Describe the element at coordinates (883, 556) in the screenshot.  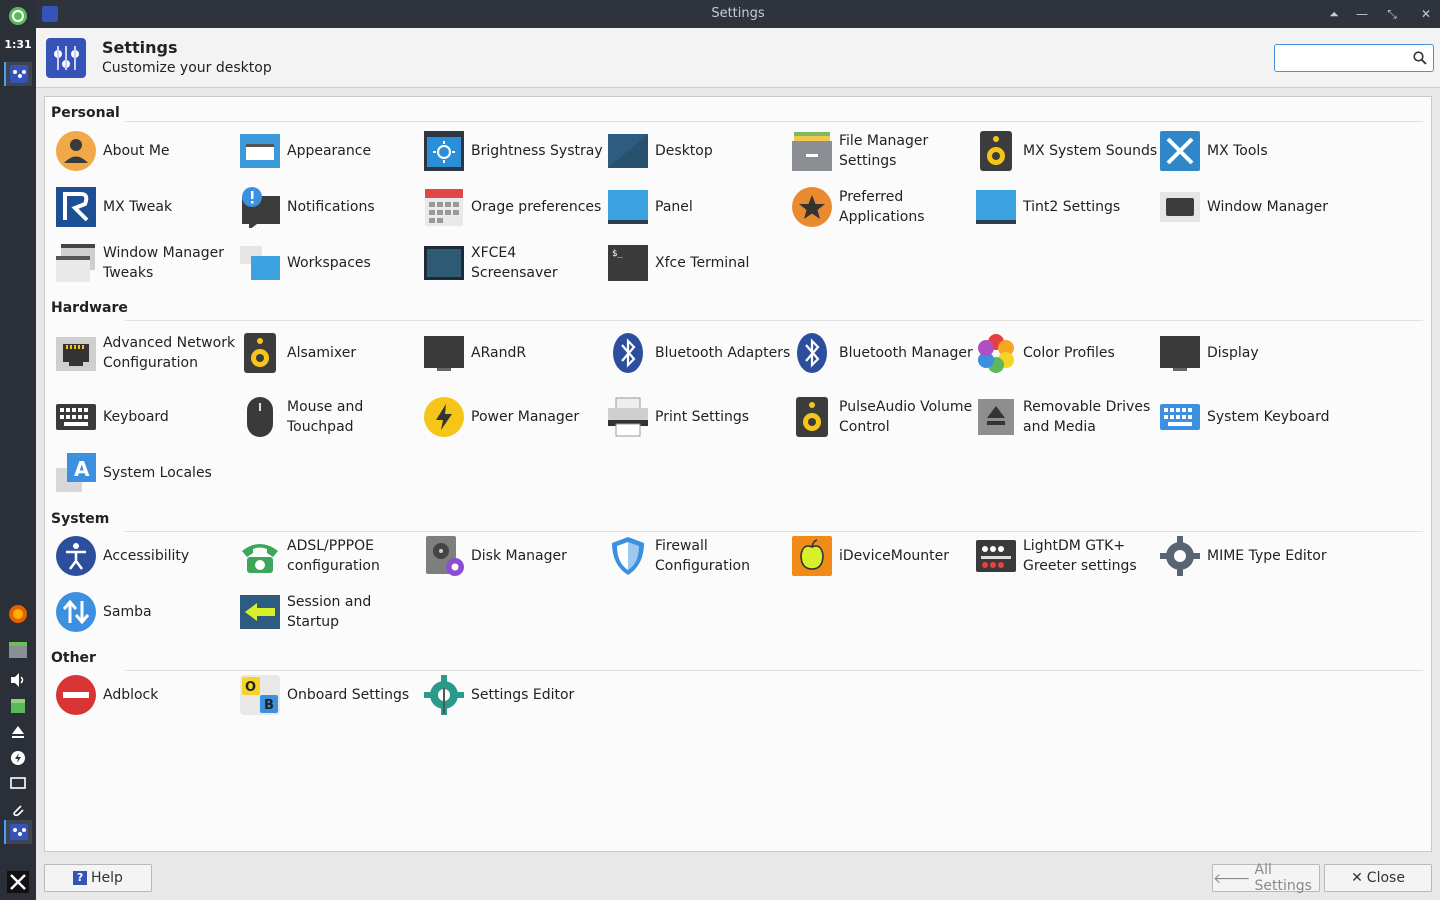
I see `item-idevicemounter: iDeviceMounter` at that location.